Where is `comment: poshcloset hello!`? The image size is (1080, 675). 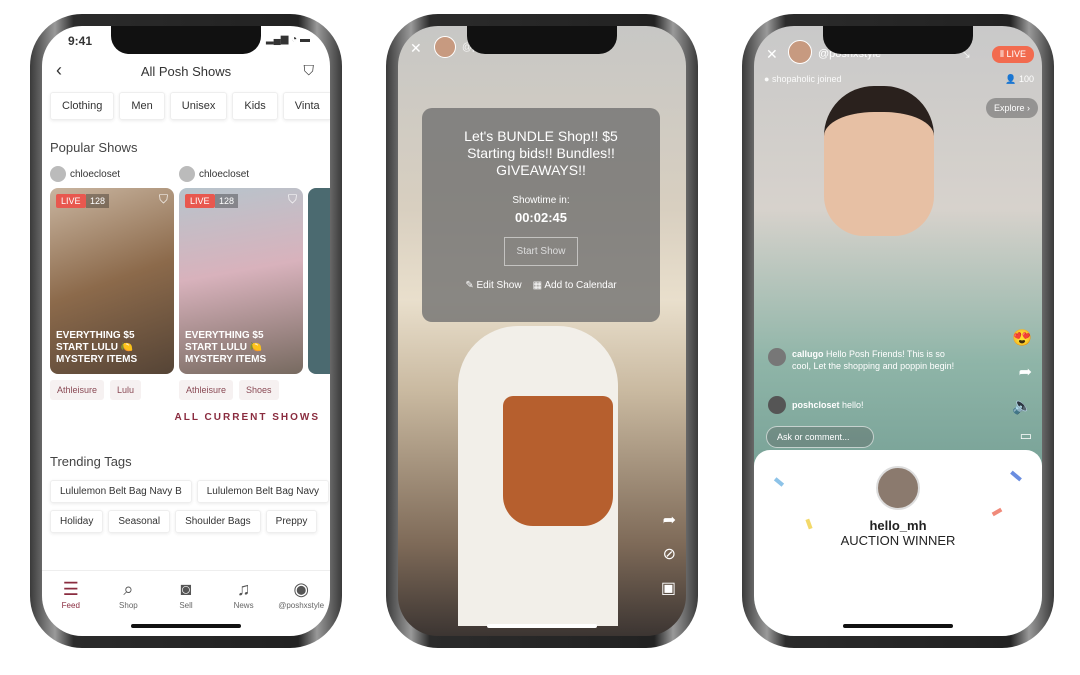 comment: poshcloset hello! is located at coordinates (816, 405).